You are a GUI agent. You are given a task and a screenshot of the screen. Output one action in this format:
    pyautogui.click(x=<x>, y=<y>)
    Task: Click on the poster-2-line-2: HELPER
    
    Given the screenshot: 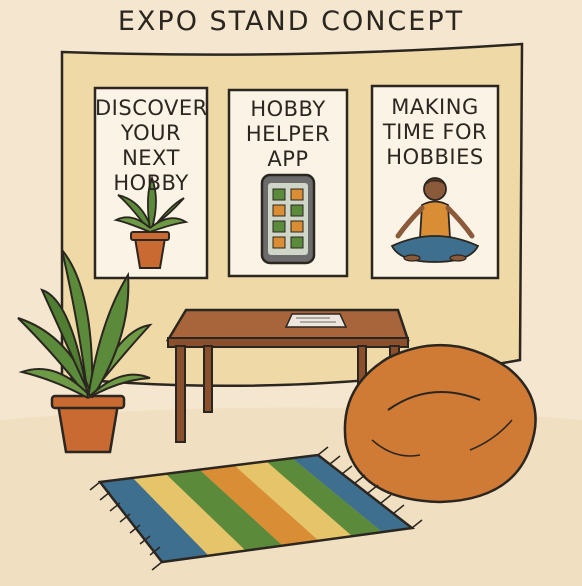 What is the action you would take?
    pyautogui.click(x=288, y=134)
    